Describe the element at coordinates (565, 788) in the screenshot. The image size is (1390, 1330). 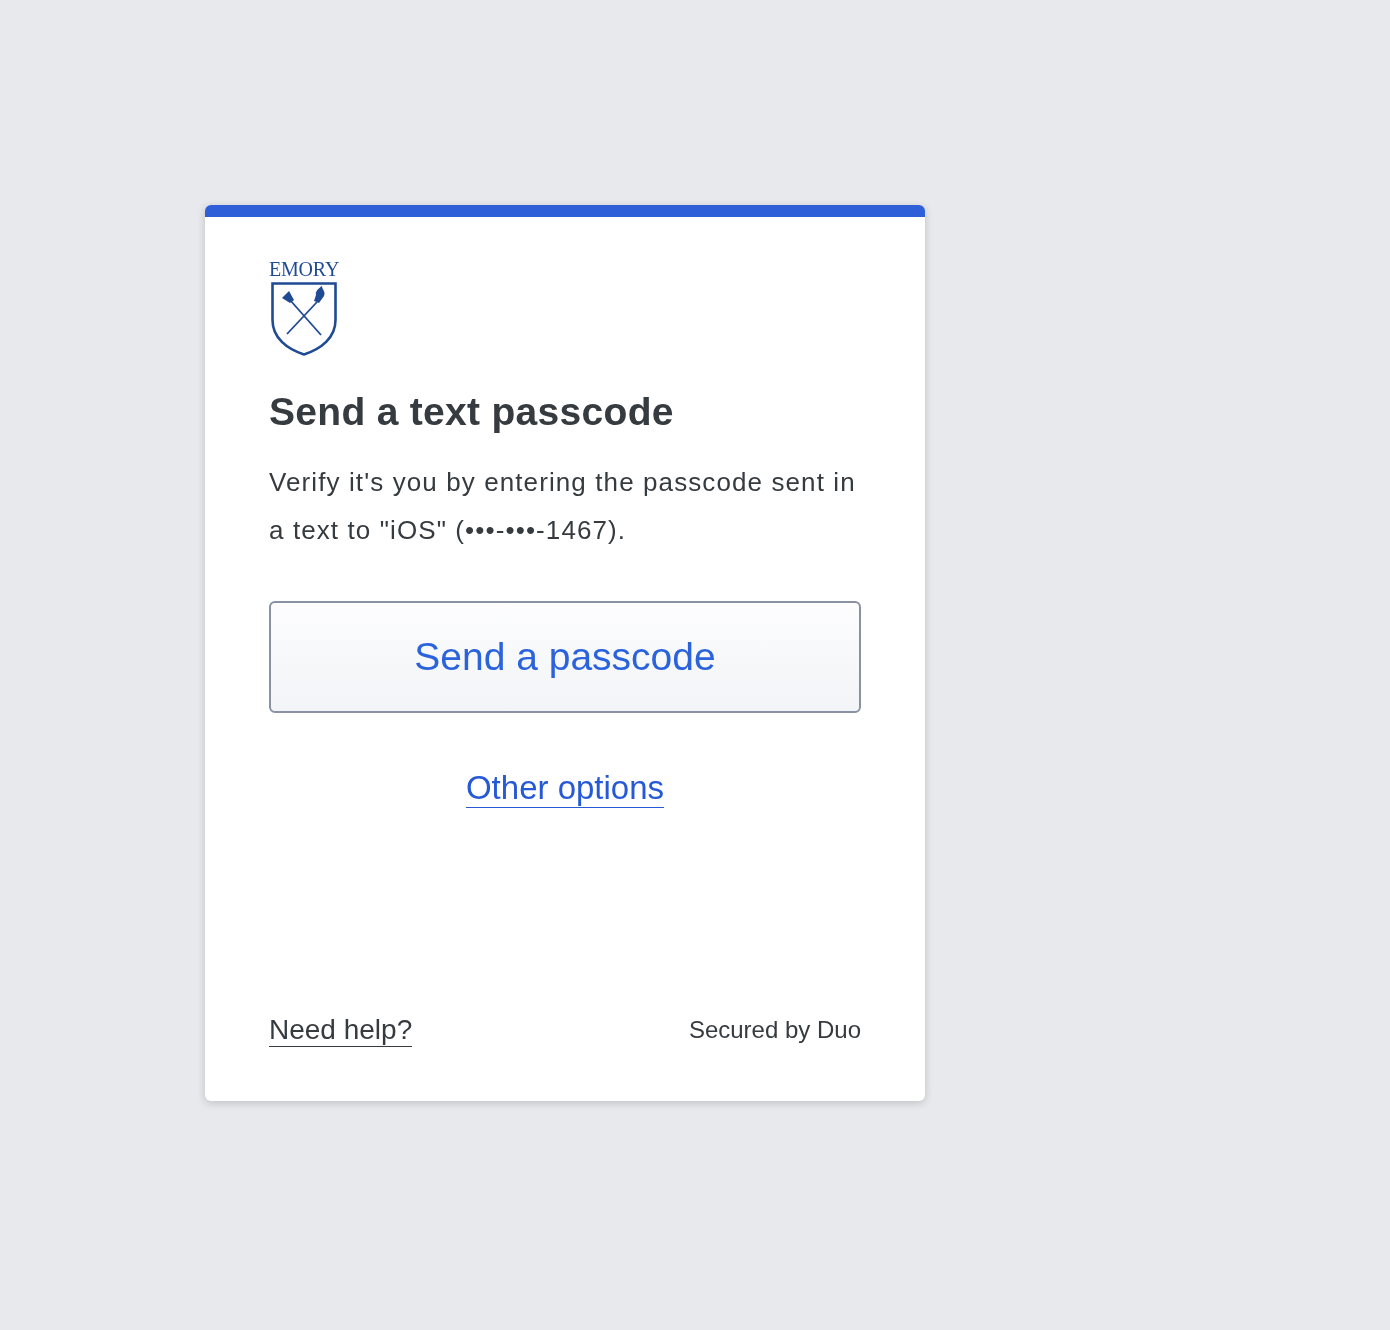
I see `other-options-link: Other options` at that location.